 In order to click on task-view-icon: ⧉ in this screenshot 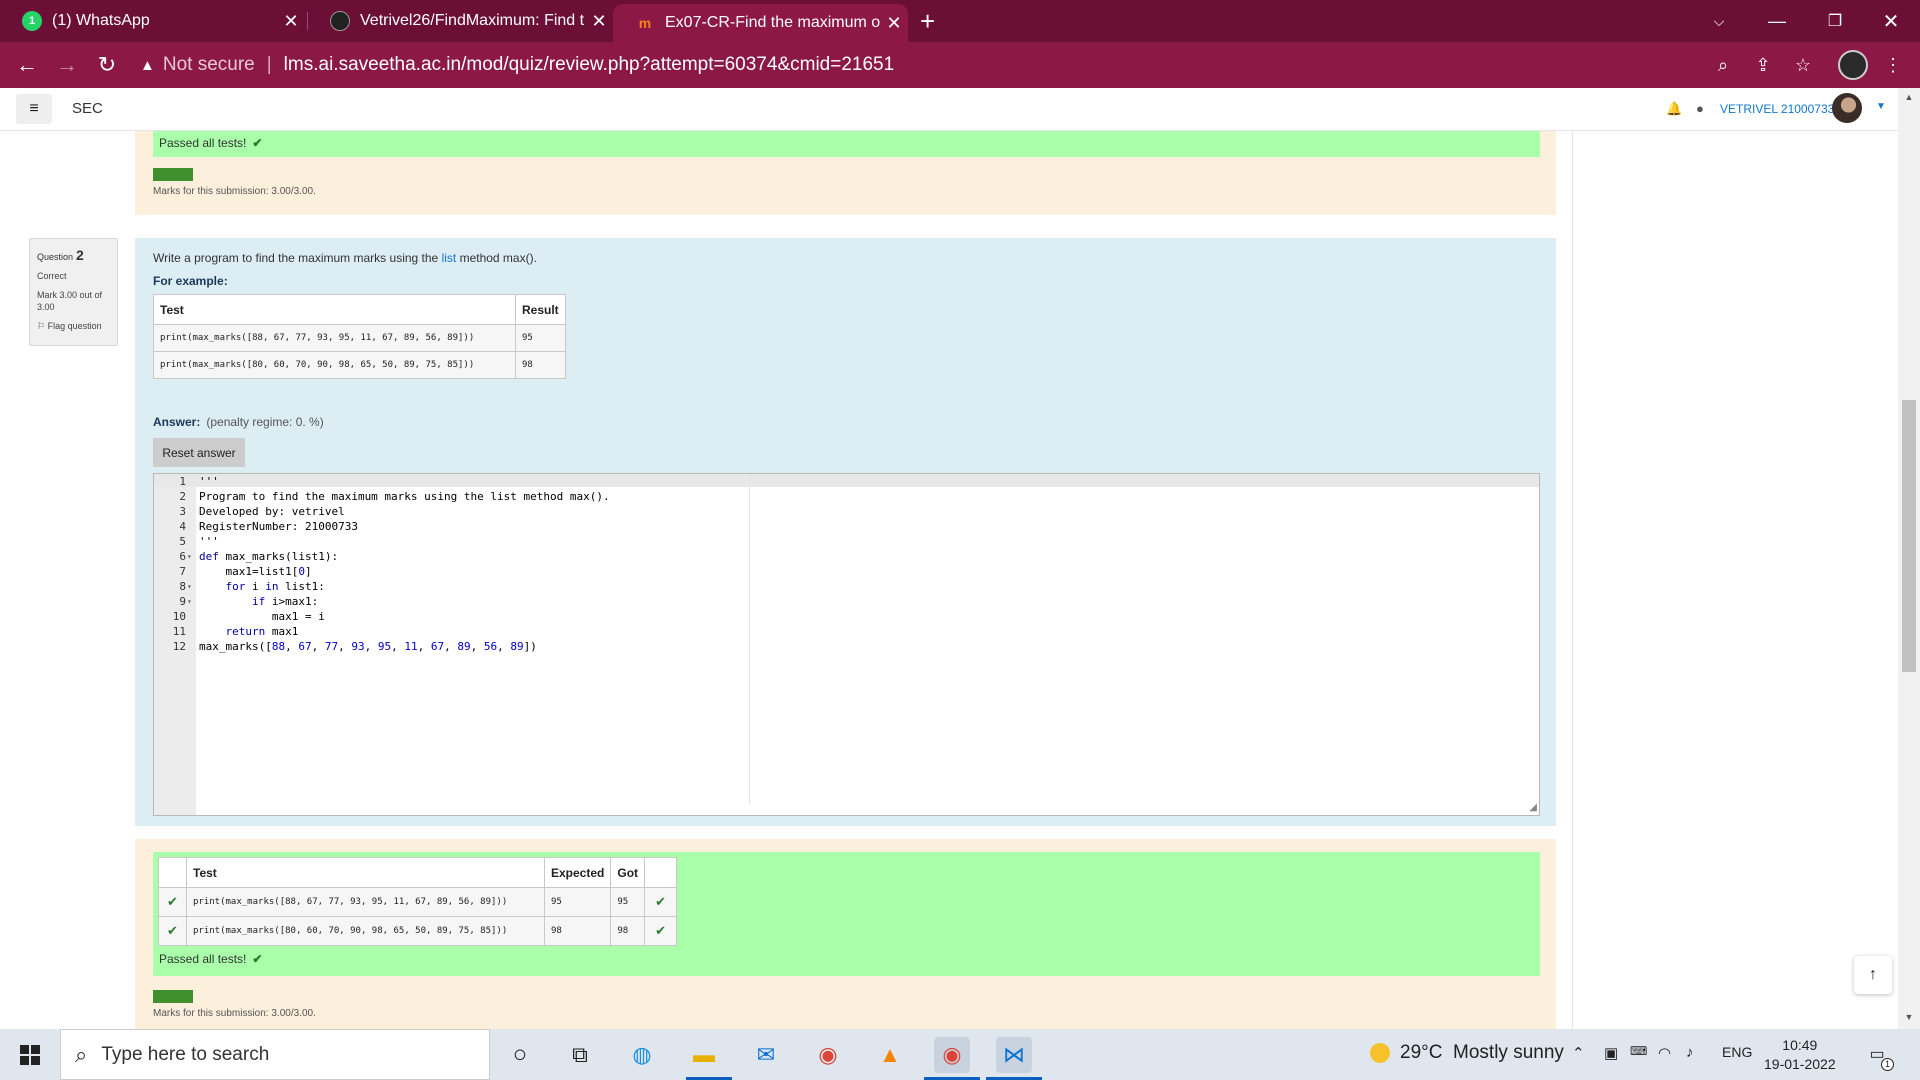, I will do `click(580, 1055)`.